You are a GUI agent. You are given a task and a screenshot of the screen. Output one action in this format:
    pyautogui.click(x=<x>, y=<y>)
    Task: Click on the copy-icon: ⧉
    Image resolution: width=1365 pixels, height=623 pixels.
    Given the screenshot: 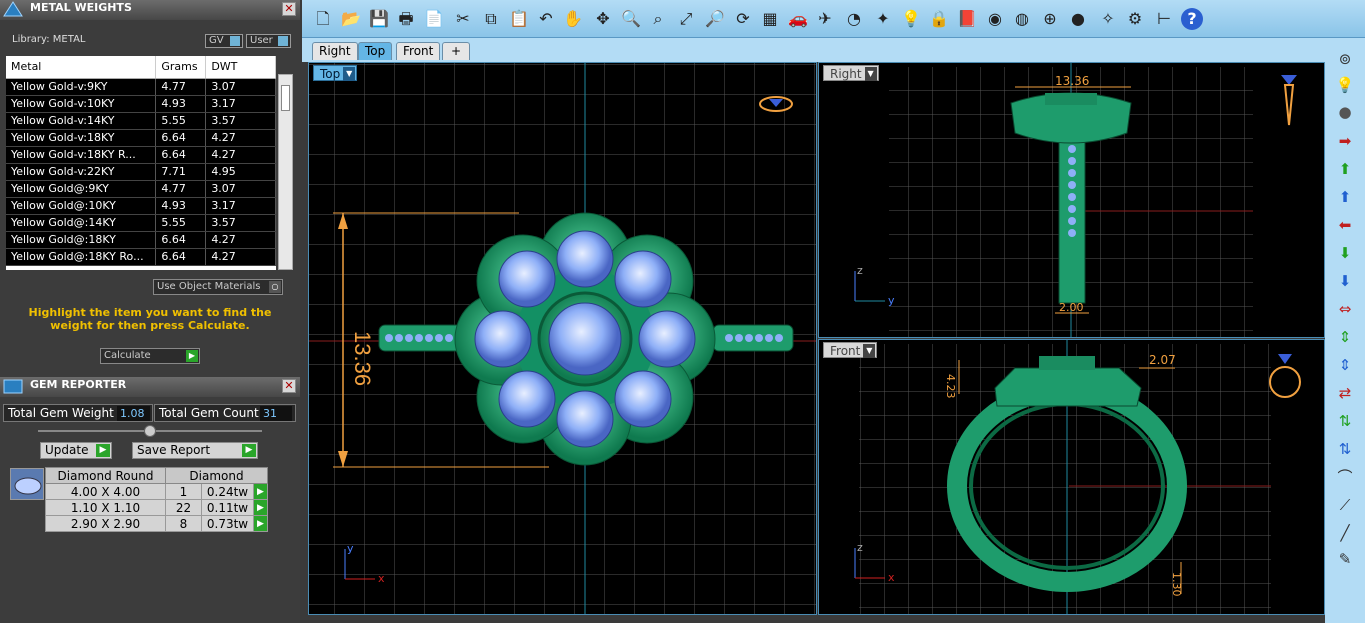 What is the action you would take?
    pyautogui.click(x=491, y=19)
    